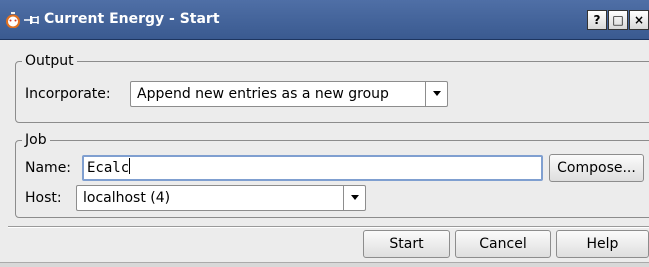 This screenshot has height=267, width=649. Describe the element at coordinates (263, 94) in the screenshot. I see `incorporate-value: Append new entries as a new group` at that location.